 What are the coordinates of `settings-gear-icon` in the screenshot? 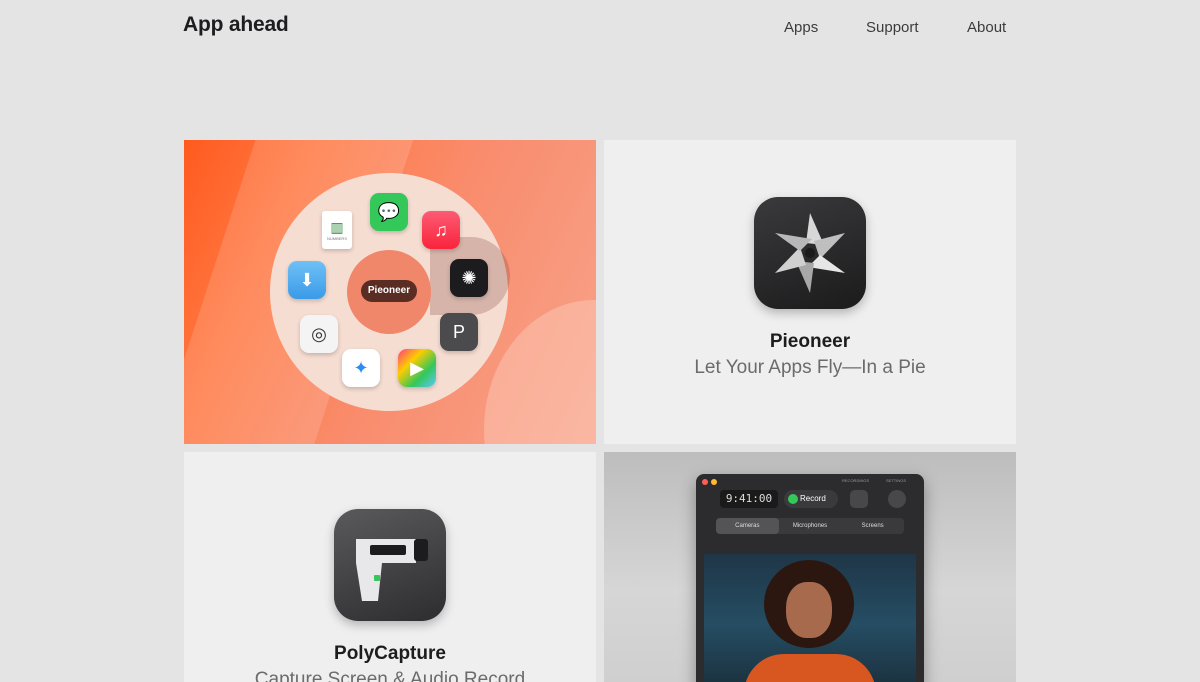 It's located at (897, 499).